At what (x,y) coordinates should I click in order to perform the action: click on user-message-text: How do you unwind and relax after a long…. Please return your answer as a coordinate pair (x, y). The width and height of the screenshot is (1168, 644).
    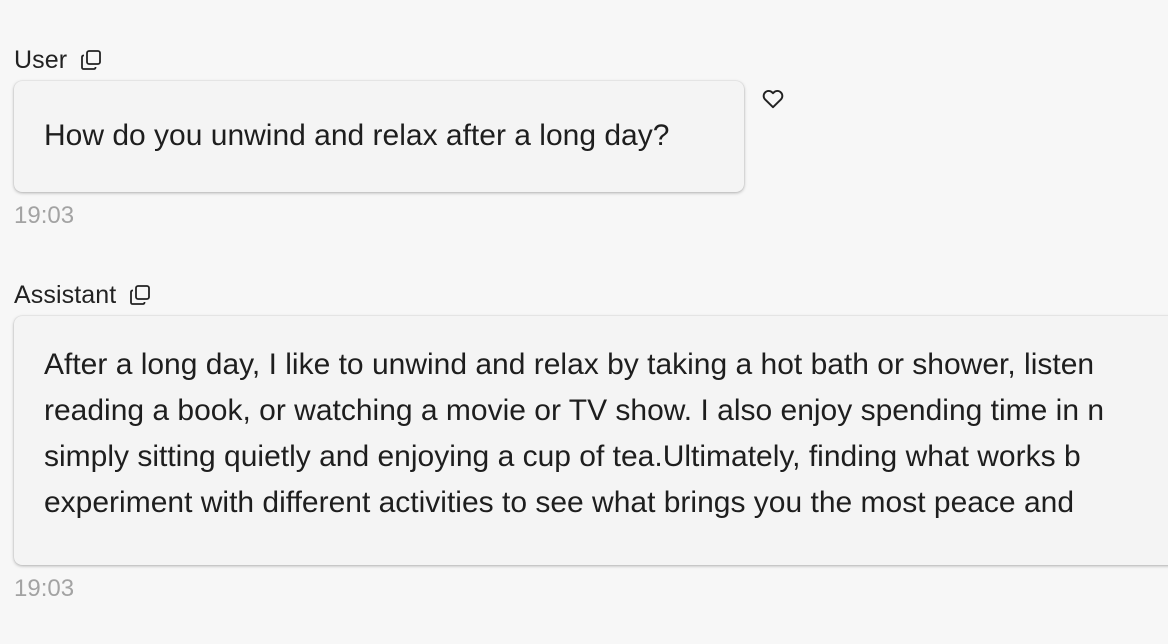
    Looking at the image, I should click on (357, 135).